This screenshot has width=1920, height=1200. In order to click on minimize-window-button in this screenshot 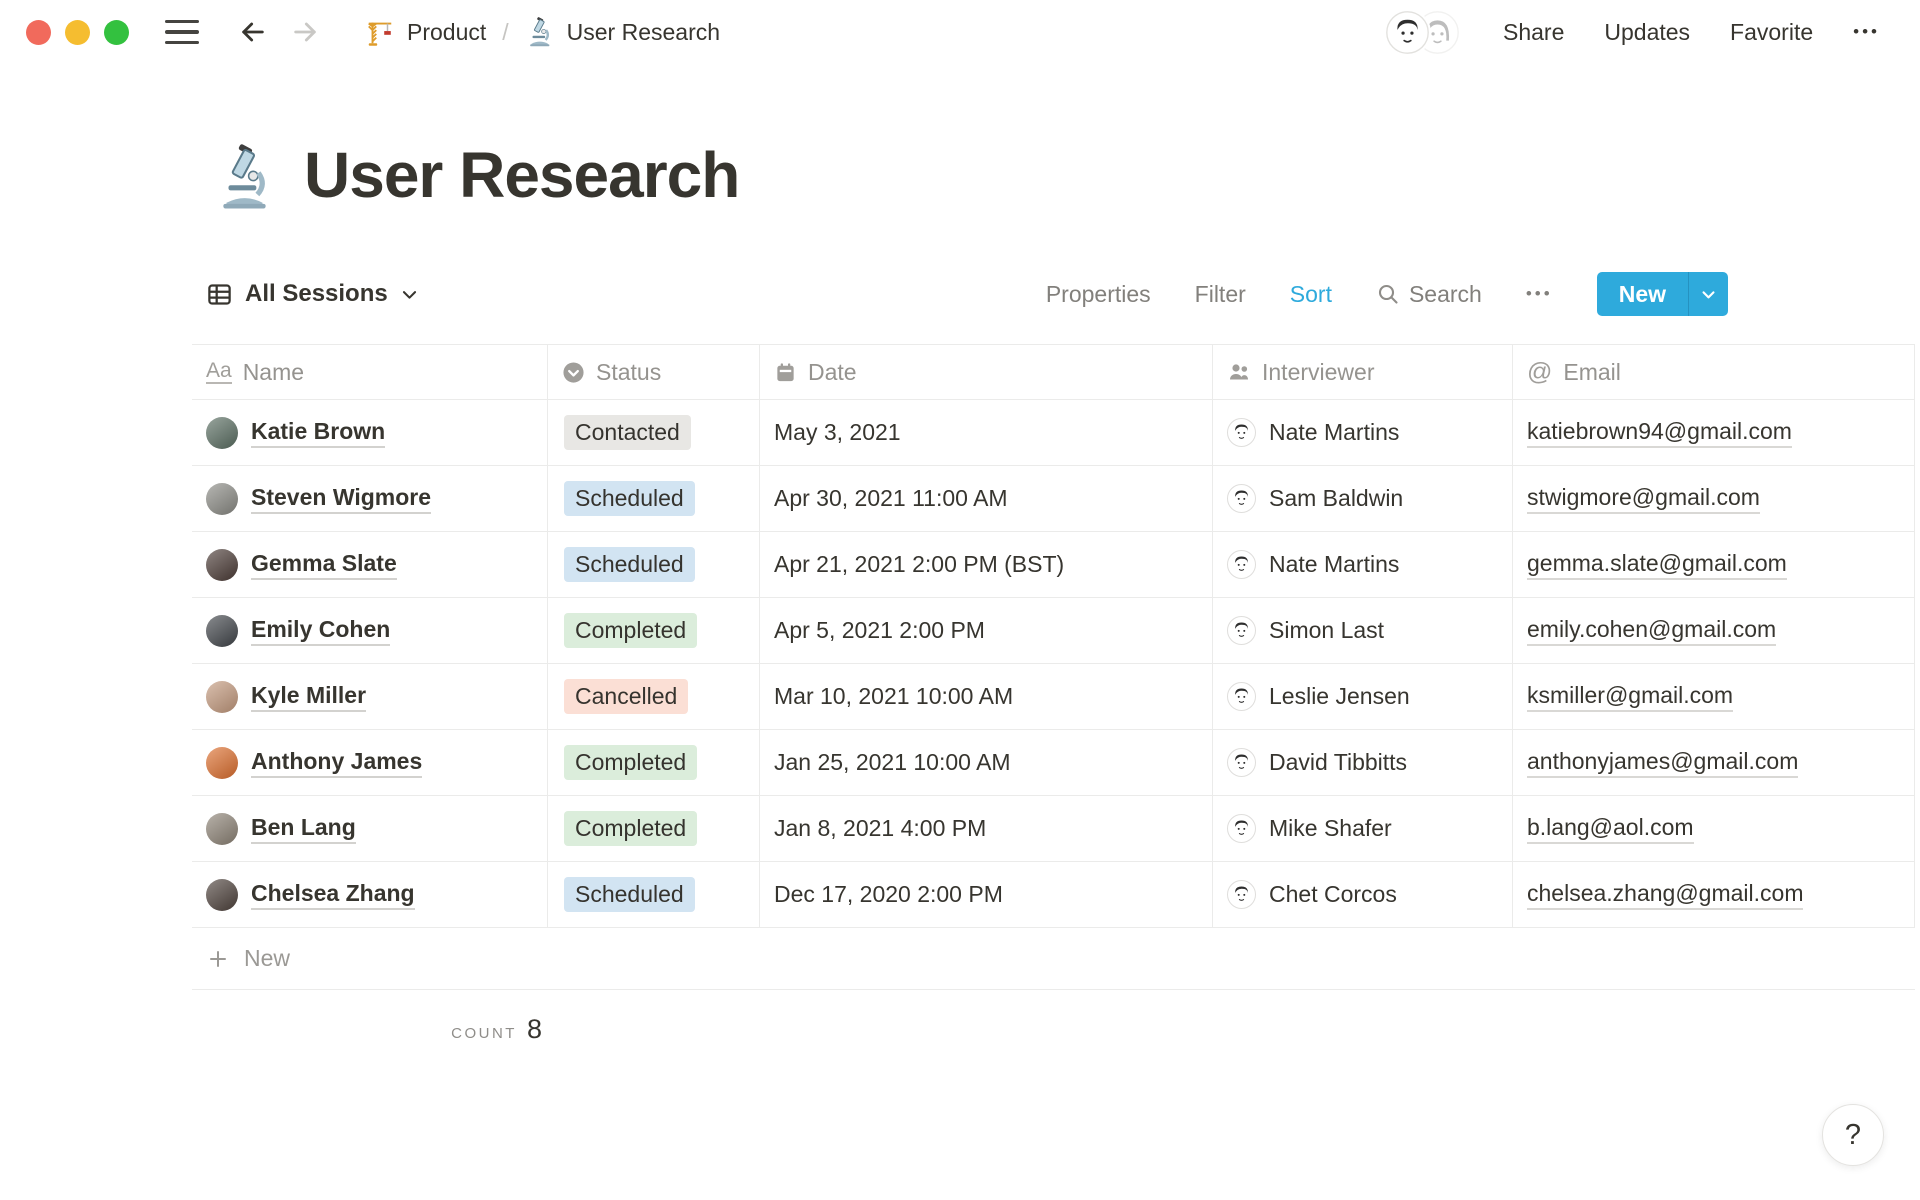, I will do `click(77, 32)`.